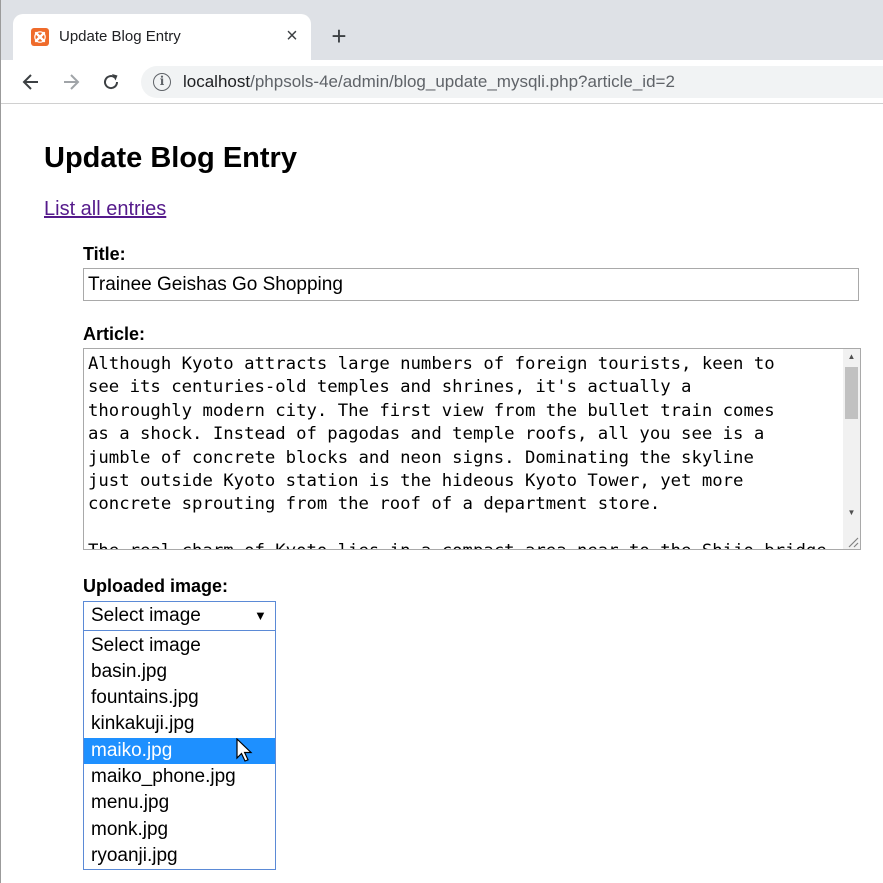  I want to click on dropdown-option: fountains.jpg, so click(179, 698).